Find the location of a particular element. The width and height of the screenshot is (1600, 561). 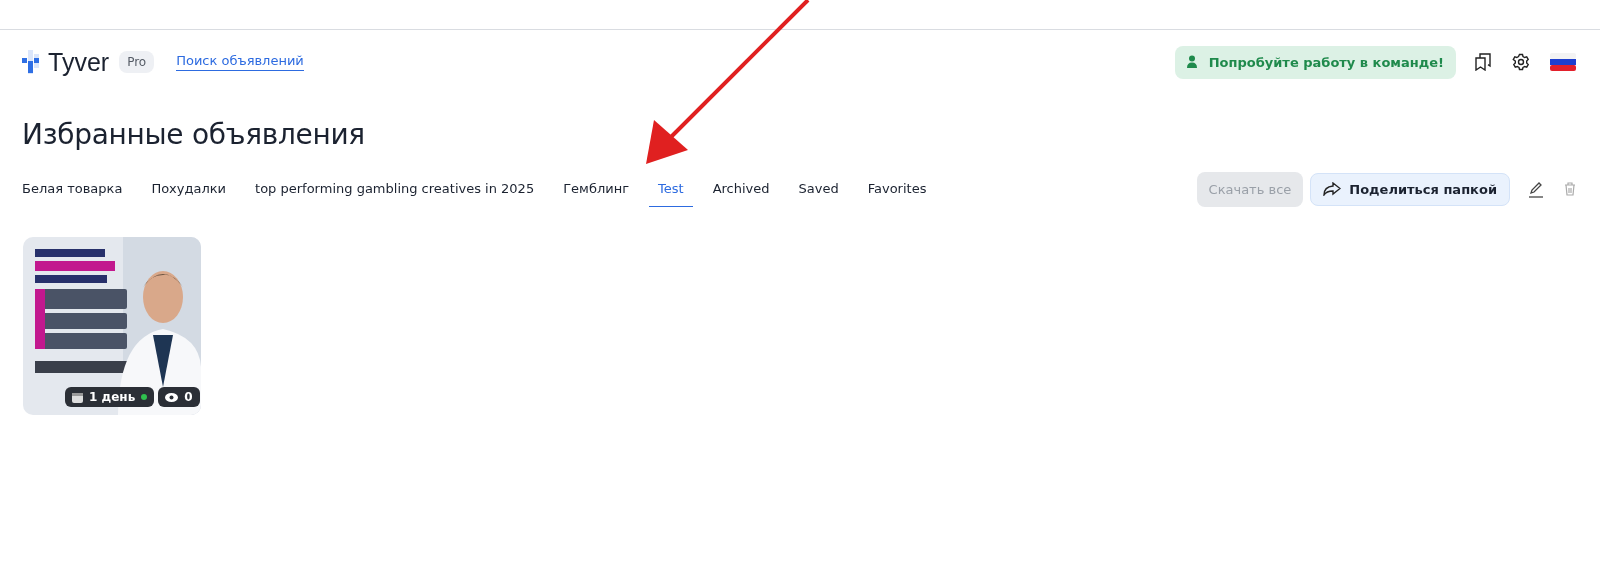

plan-badge: Pro is located at coordinates (137, 62).